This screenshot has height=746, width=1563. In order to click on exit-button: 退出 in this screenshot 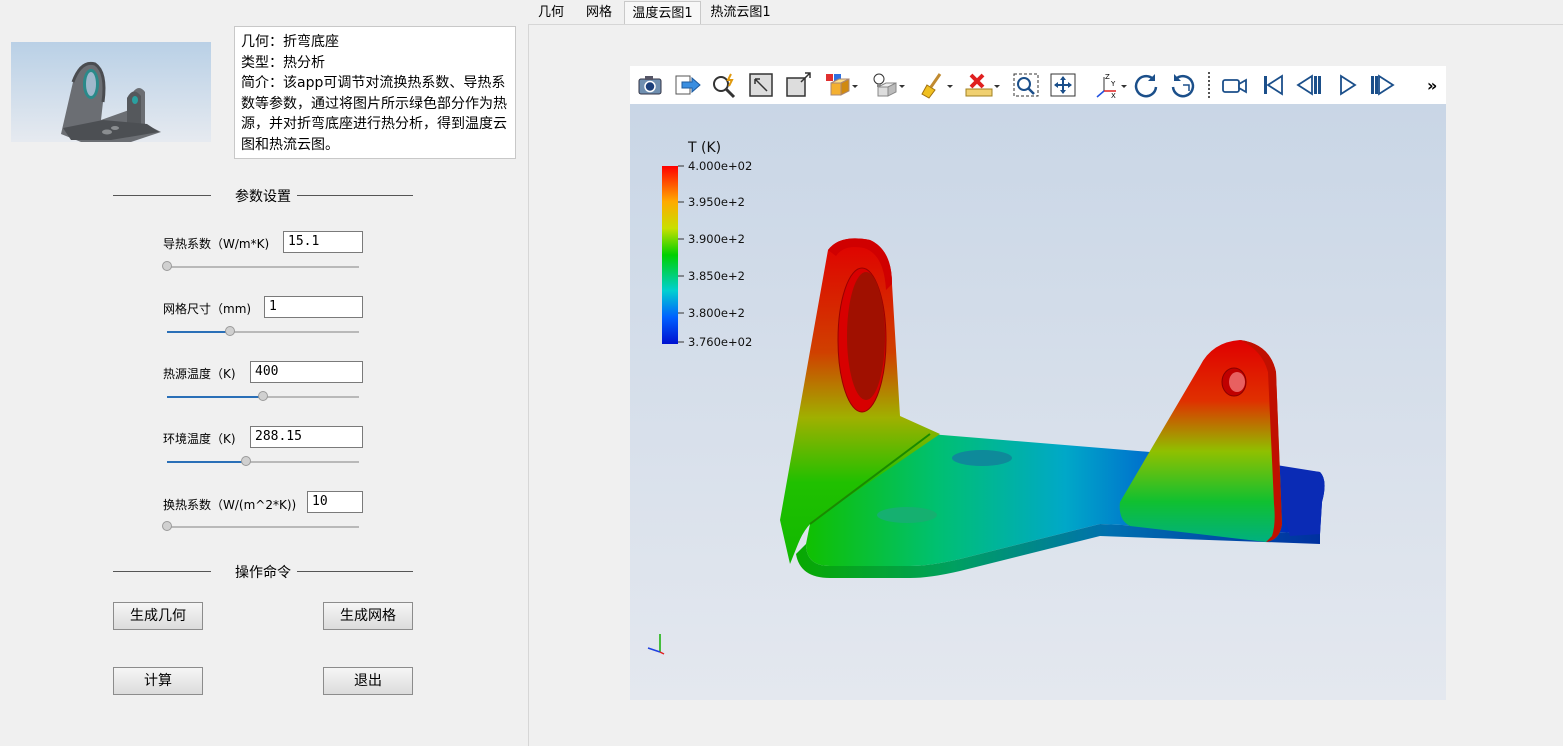, I will do `click(368, 681)`.